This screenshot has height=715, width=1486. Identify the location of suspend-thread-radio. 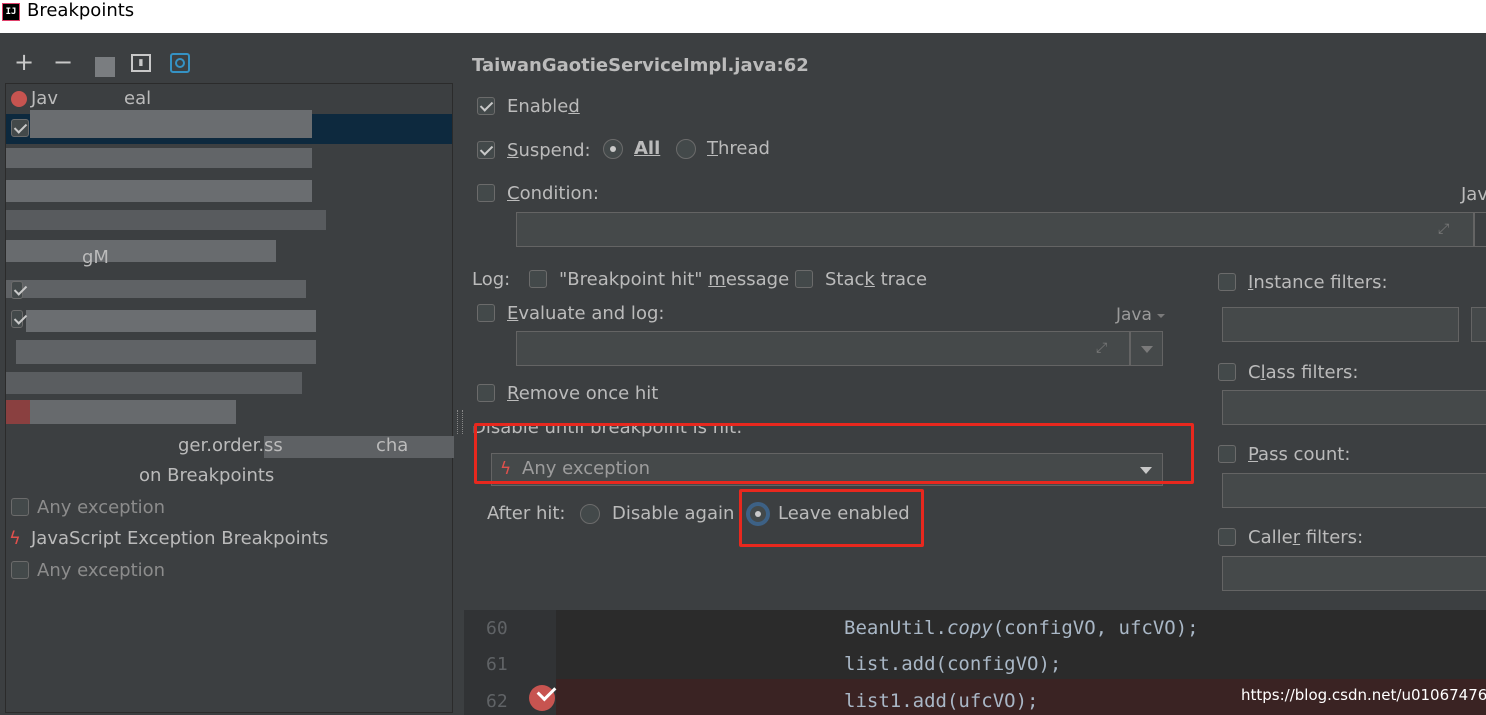
(686, 149).